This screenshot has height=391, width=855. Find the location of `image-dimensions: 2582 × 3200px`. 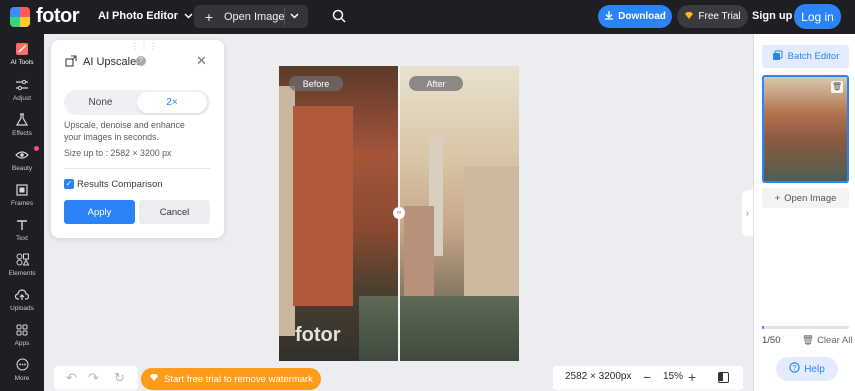

image-dimensions: 2582 × 3200px is located at coordinates (598, 376).